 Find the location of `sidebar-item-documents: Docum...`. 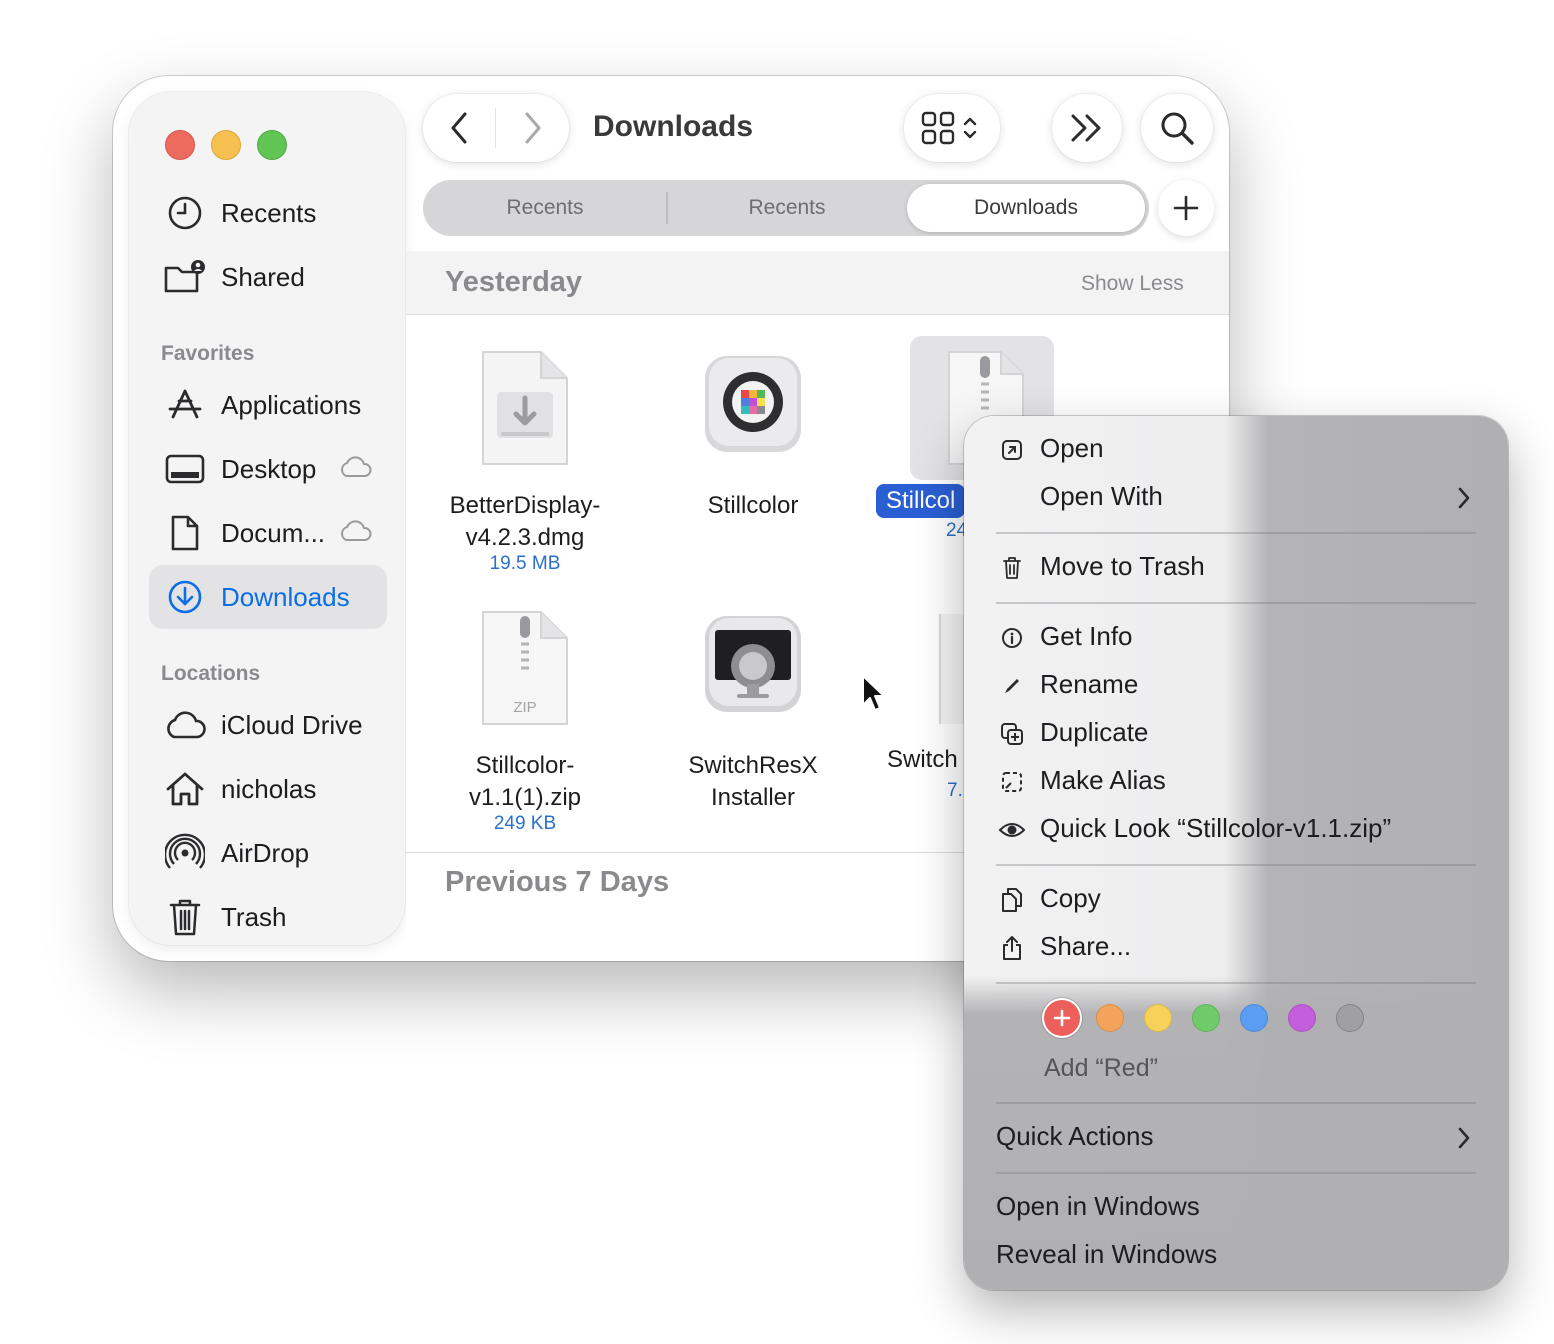

sidebar-item-documents: Docum... is located at coordinates (268, 533).